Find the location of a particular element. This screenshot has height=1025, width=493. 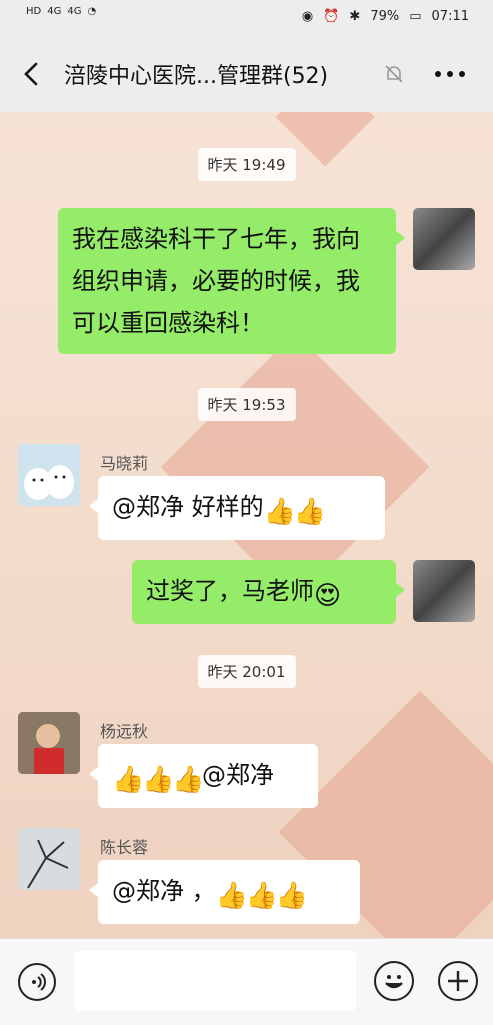

incoming-message: 👍👍👍@郑净 is located at coordinates (203, 776).